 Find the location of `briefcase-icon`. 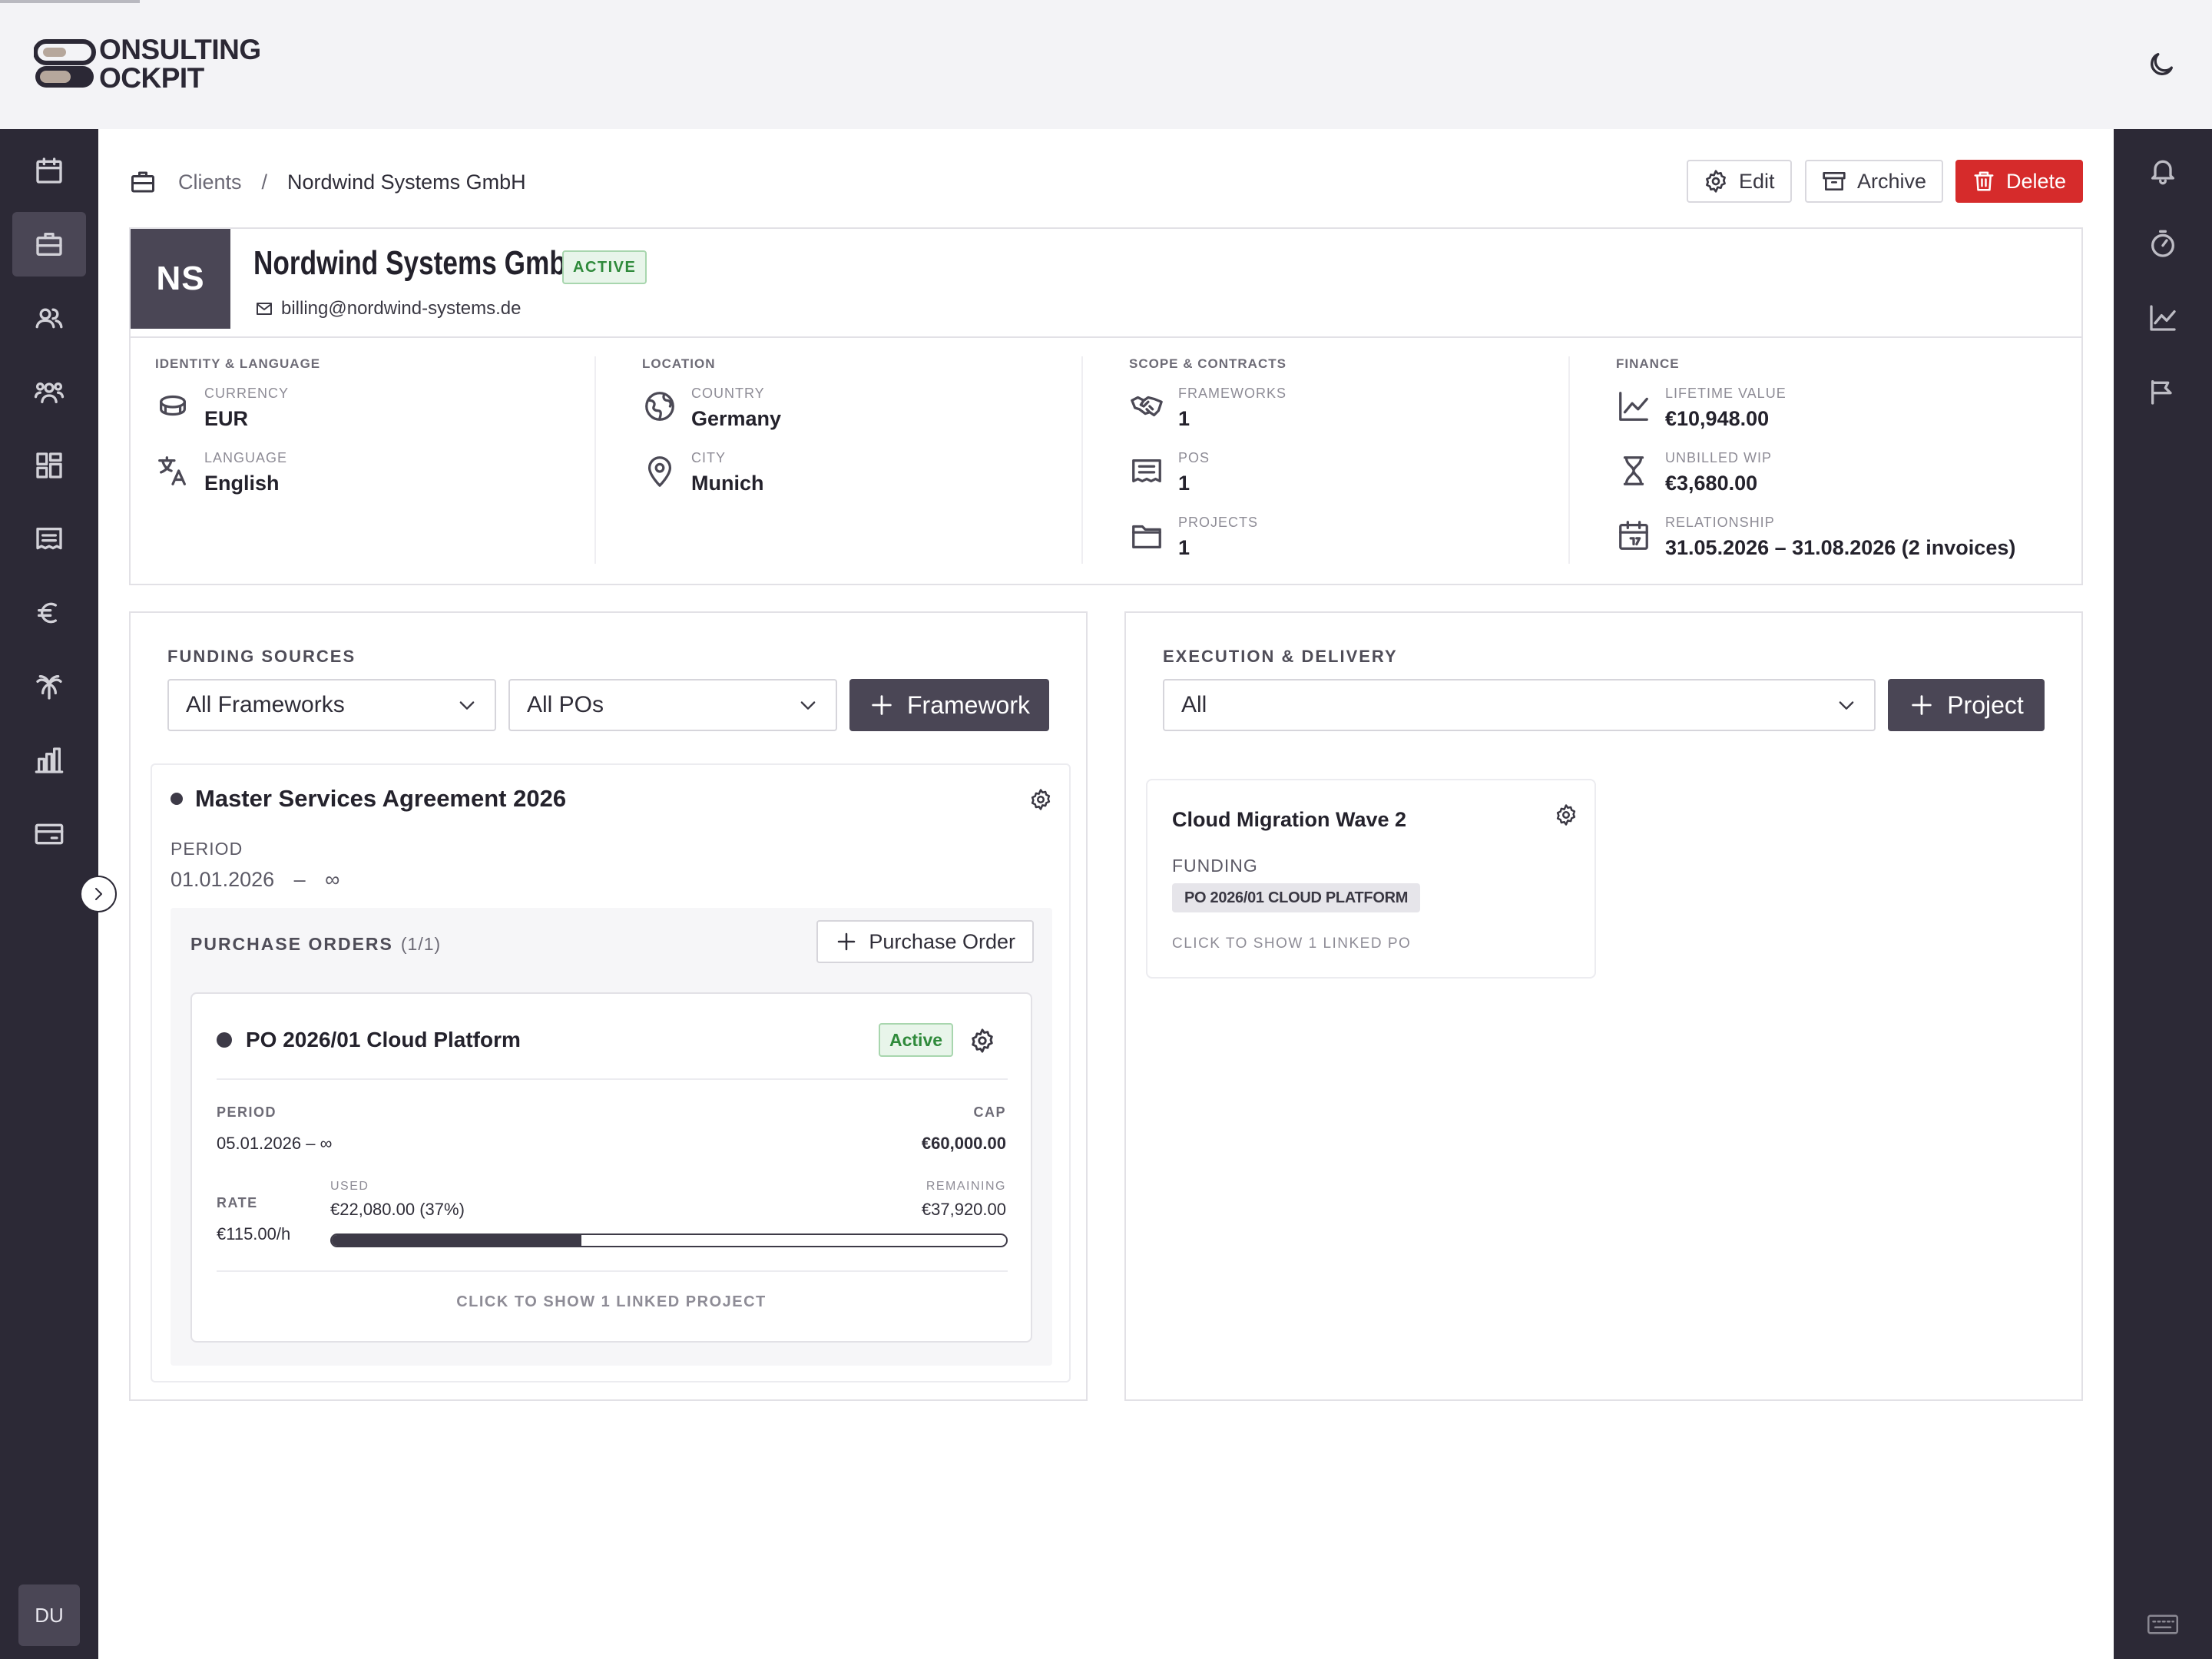

briefcase-icon is located at coordinates (142, 182).